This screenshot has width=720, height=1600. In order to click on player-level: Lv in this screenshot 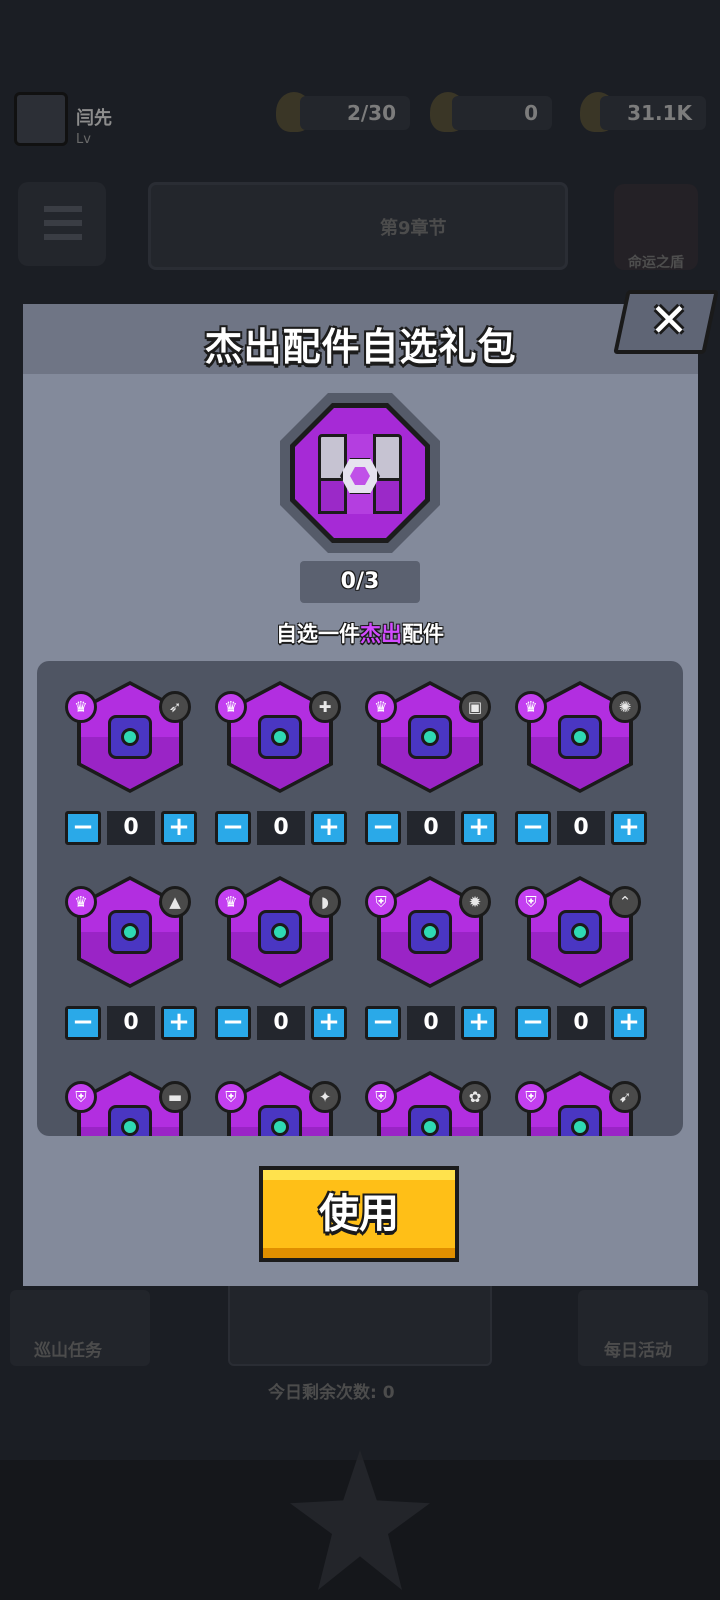, I will do `click(83, 139)`.